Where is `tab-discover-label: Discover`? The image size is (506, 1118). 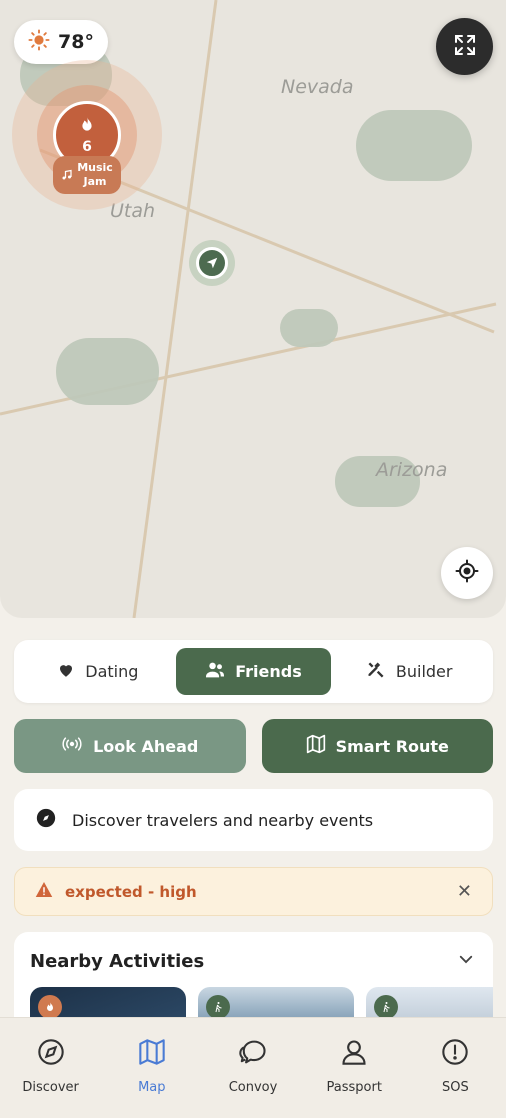
tab-discover-label: Discover is located at coordinates (50, 1087).